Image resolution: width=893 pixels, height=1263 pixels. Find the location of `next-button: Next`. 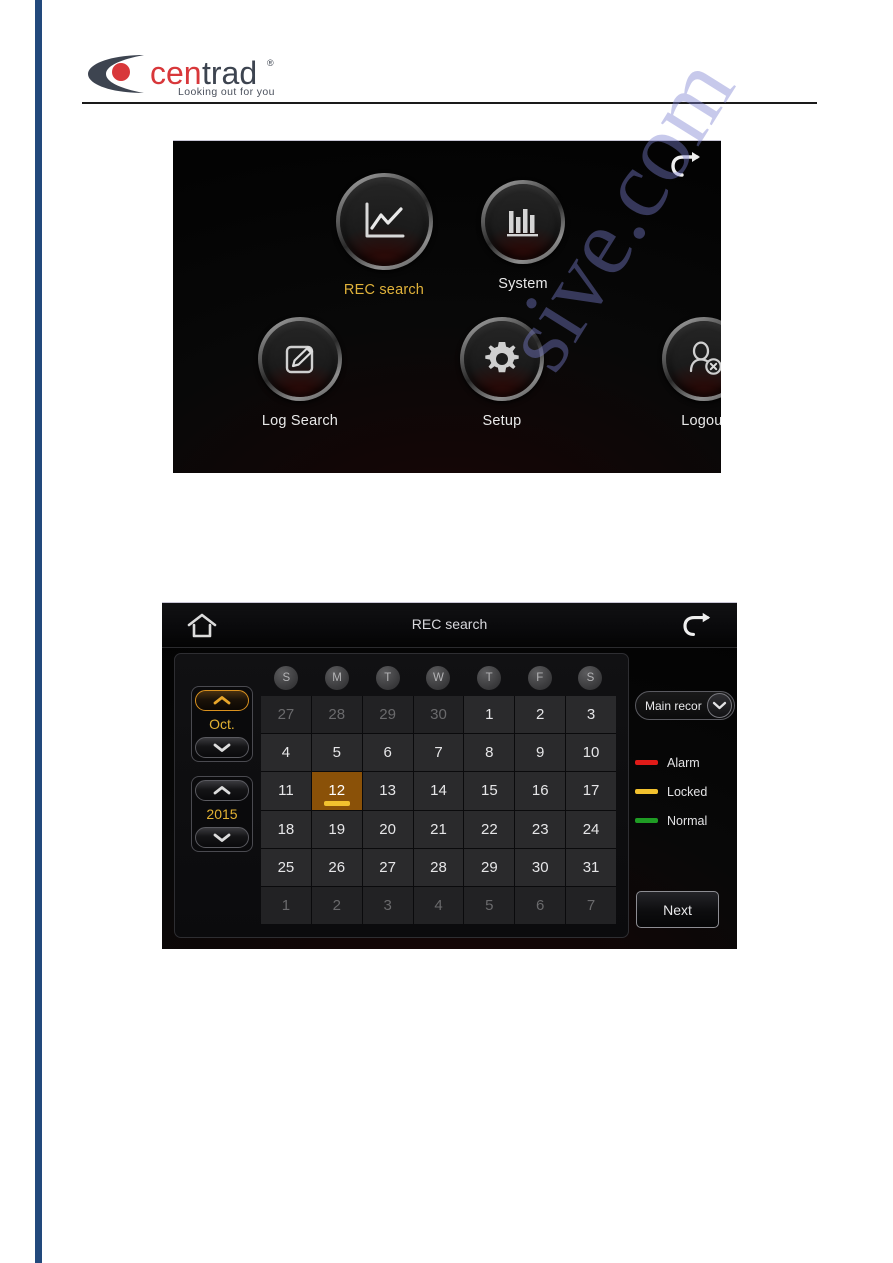

next-button: Next is located at coordinates (677, 909).